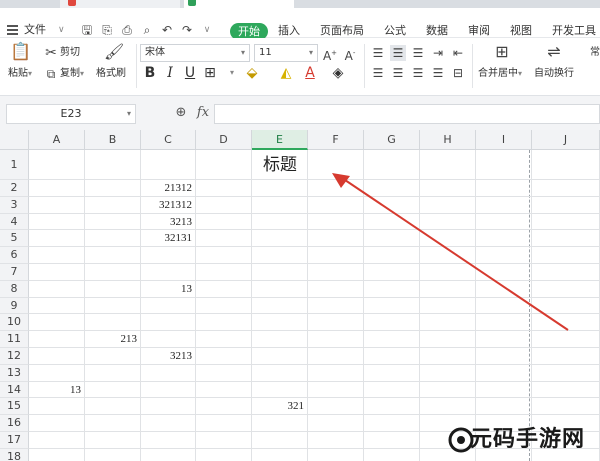  I want to click on arrow-shaft, so click(456, 255).